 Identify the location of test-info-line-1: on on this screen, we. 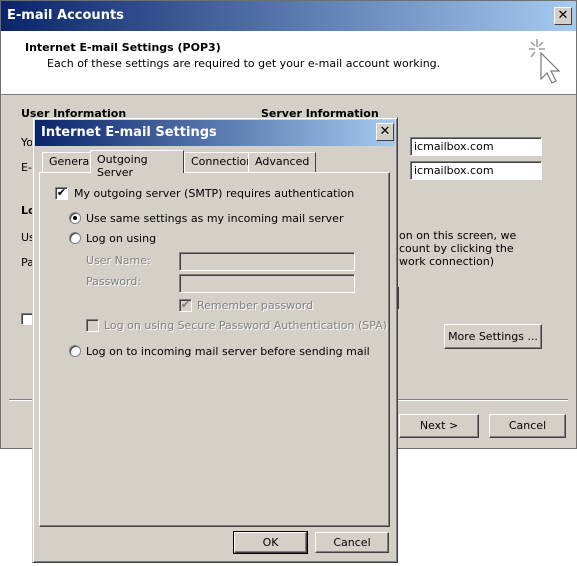
(458, 235).